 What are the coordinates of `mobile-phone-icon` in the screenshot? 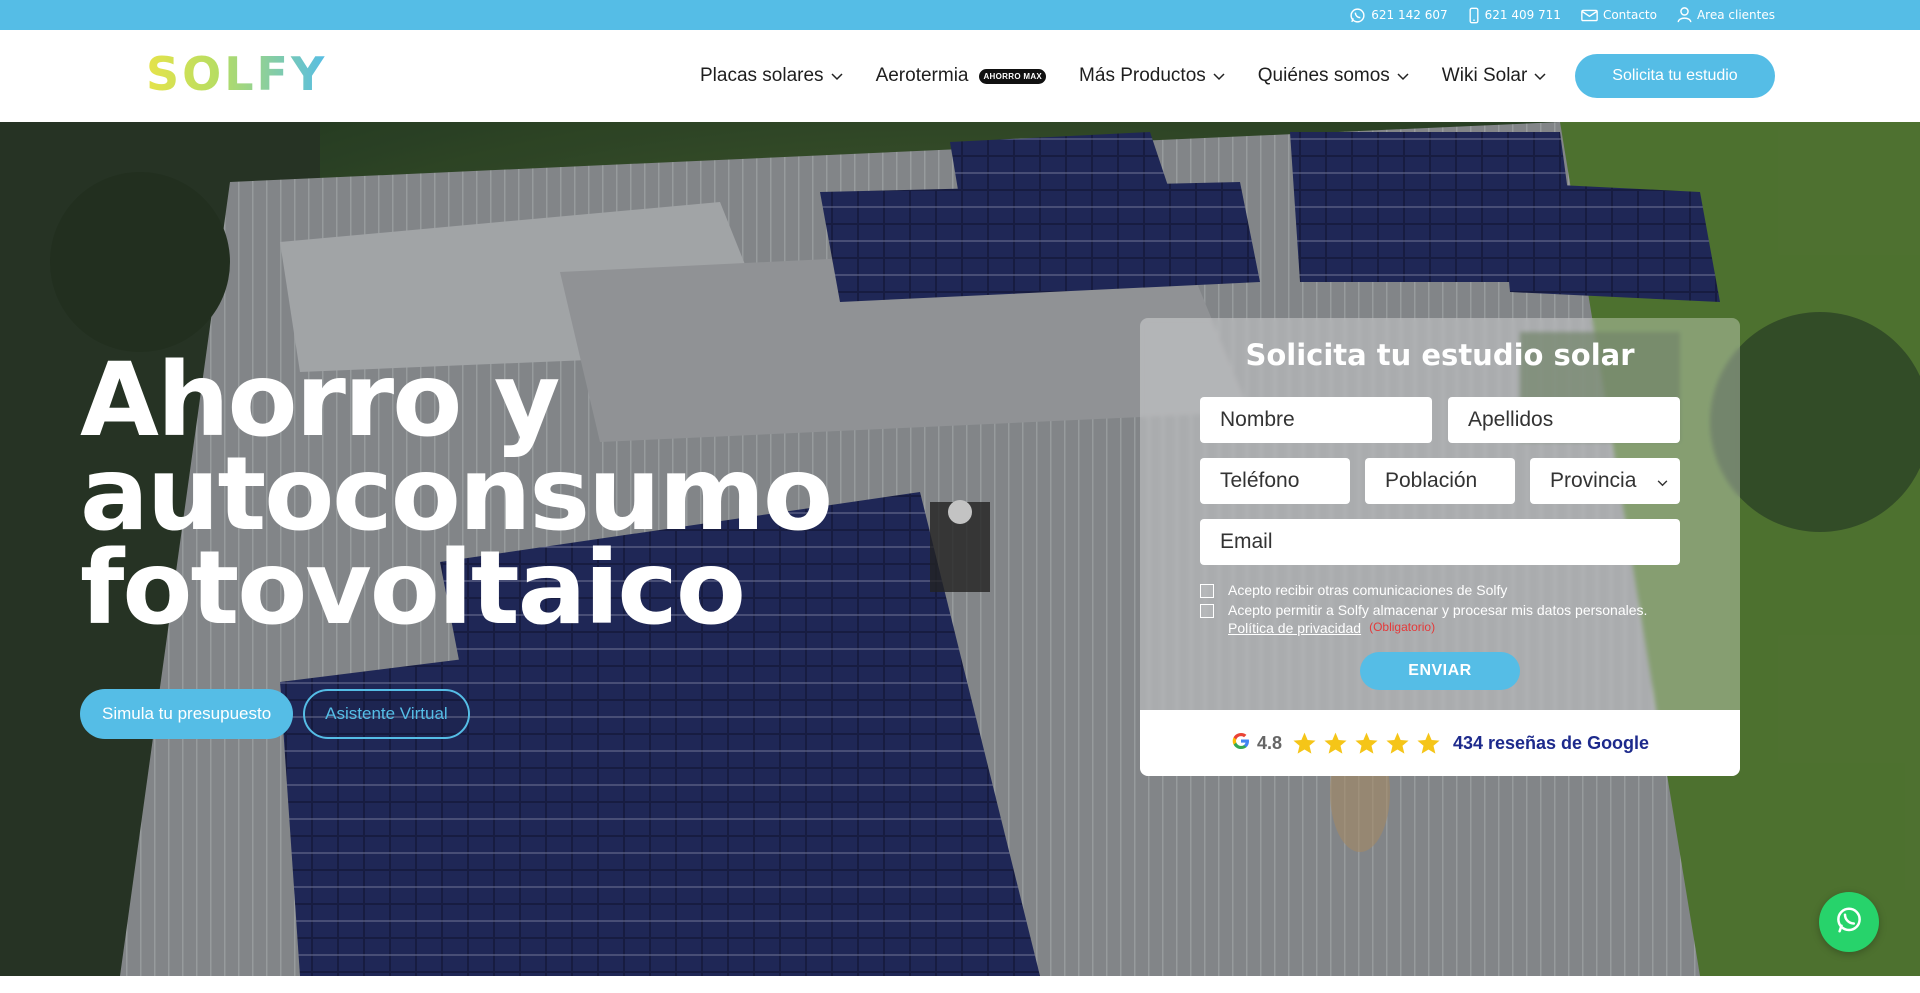 It's located at (1474, 15).